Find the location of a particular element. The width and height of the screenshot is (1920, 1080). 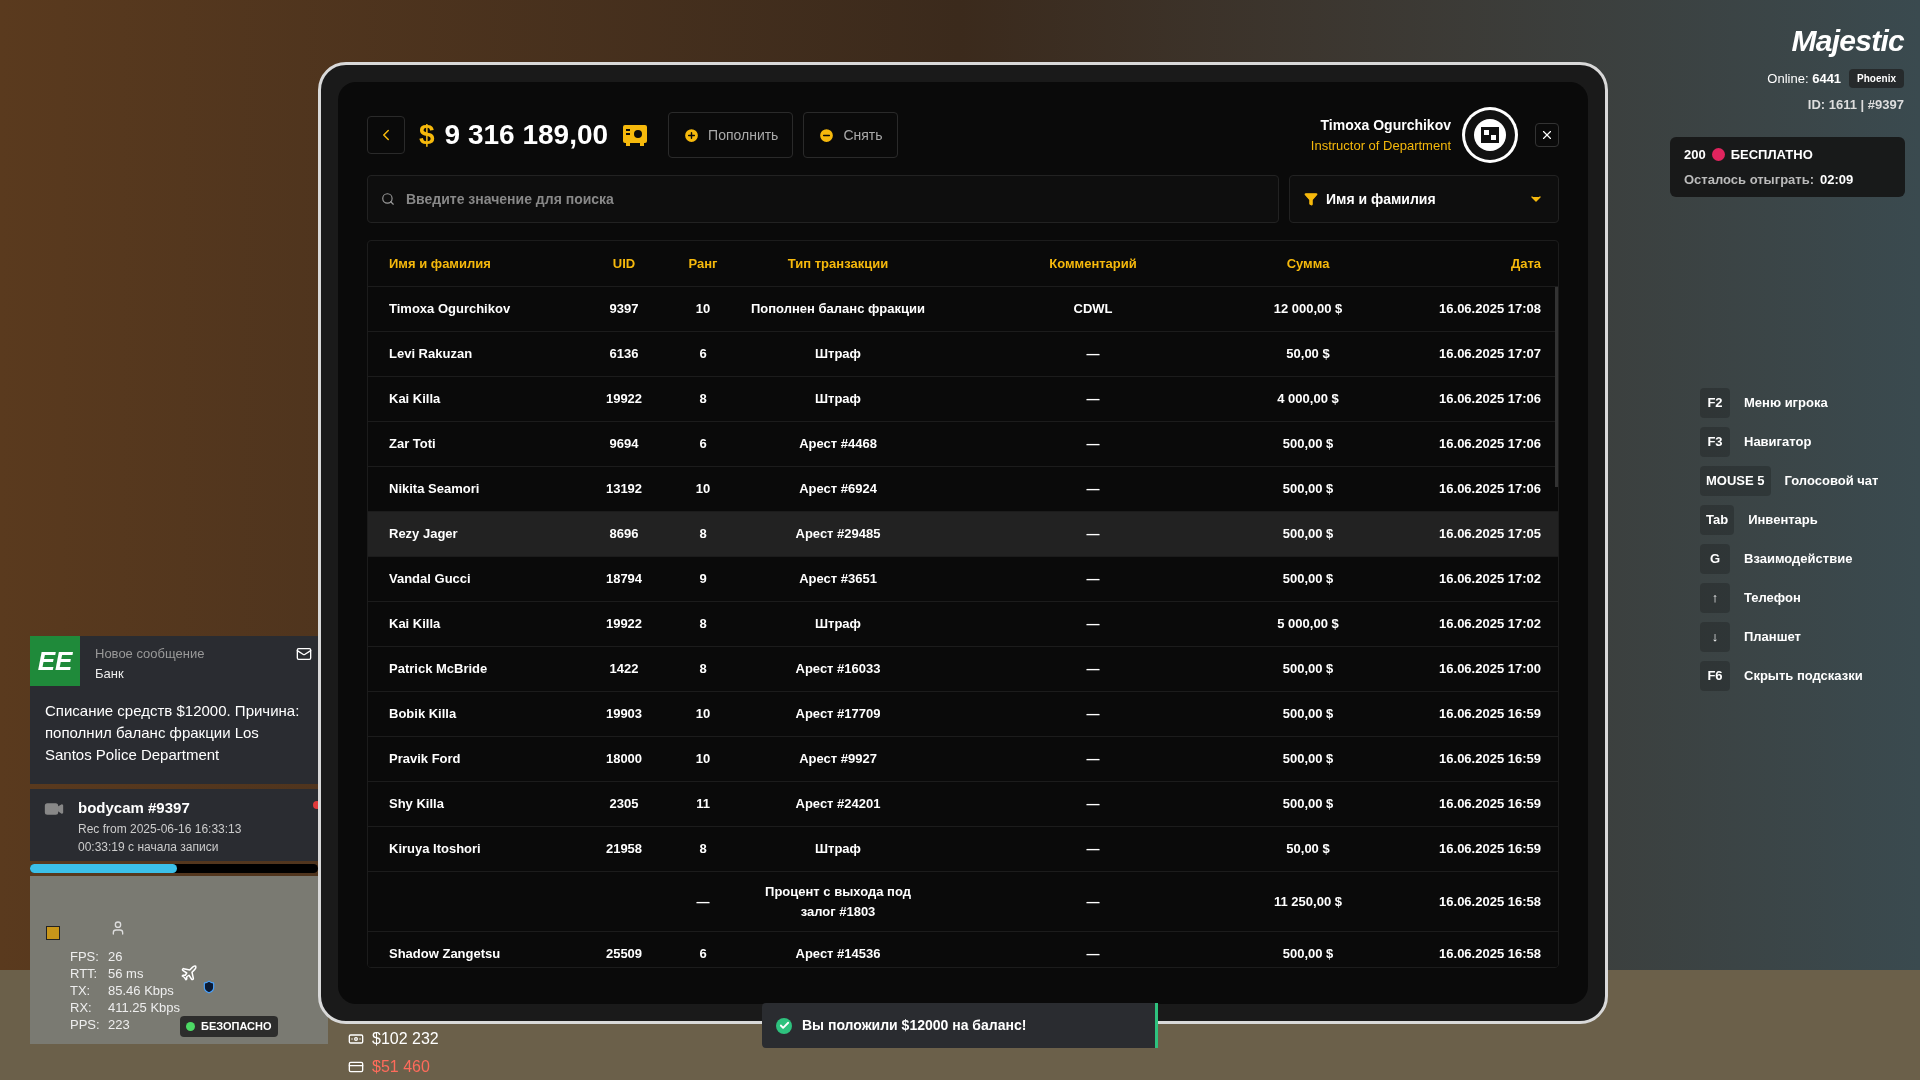

table-cell: 18794 is located at coordinates (624, 579).